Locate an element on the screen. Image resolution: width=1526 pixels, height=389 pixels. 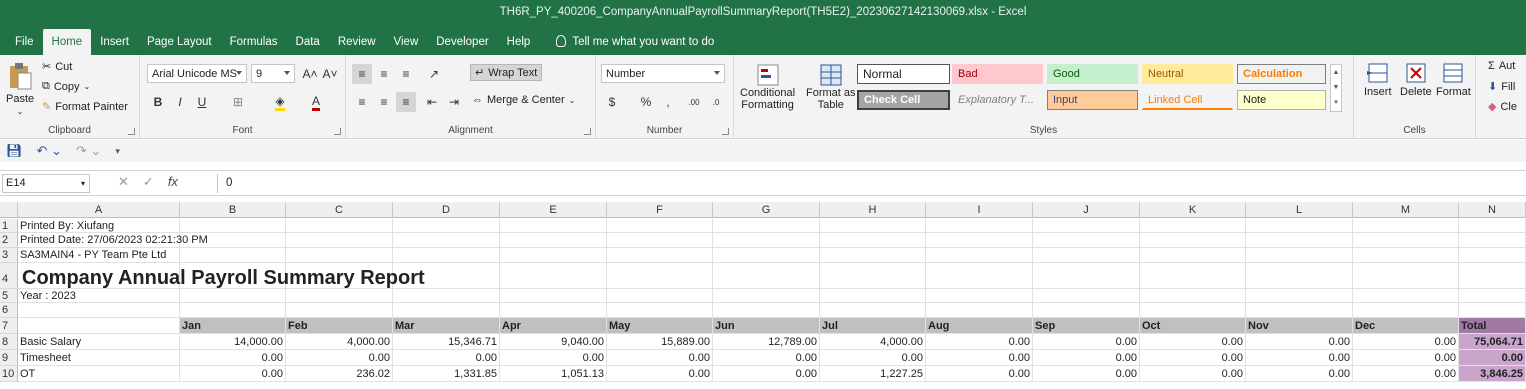
decrease-indent-icon: ⇤ is located at coordinates (432, 102).